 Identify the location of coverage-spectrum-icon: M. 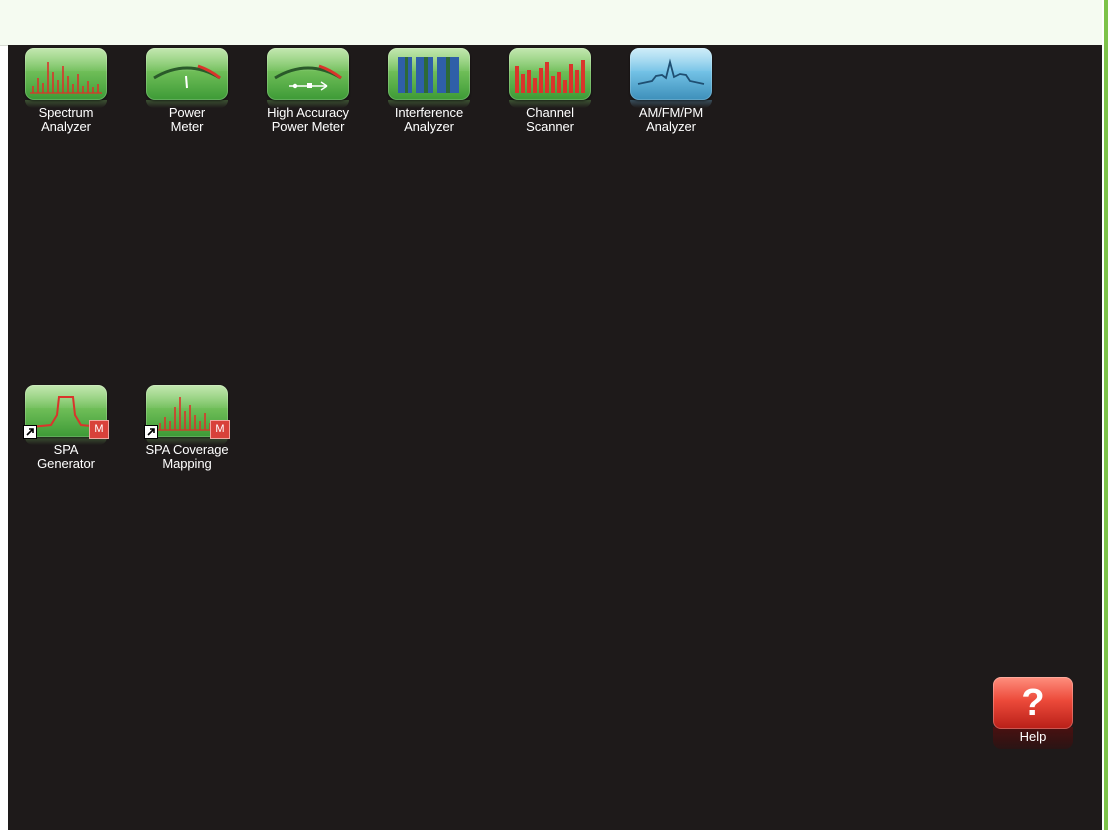
(187, 412).